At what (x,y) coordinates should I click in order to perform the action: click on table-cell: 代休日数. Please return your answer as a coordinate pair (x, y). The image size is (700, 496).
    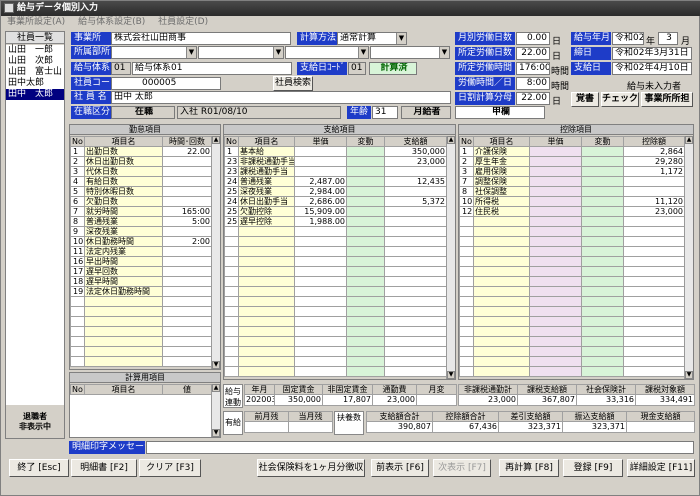
    Looking at the image, I should click on (123, 171).